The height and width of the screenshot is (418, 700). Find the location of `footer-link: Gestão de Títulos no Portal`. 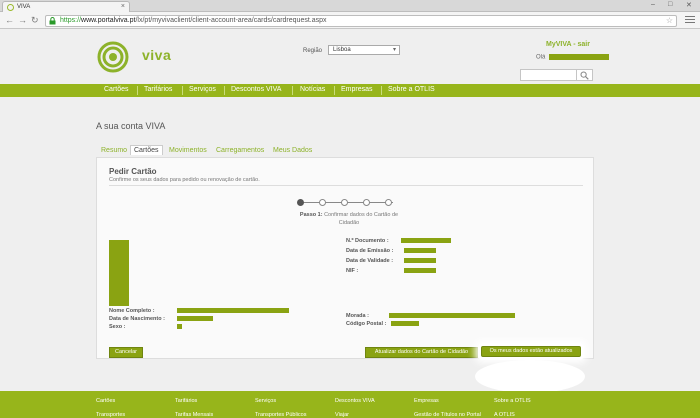

footer-link: Gestão de Títulos no Portal is located at coordinates (447, 415).